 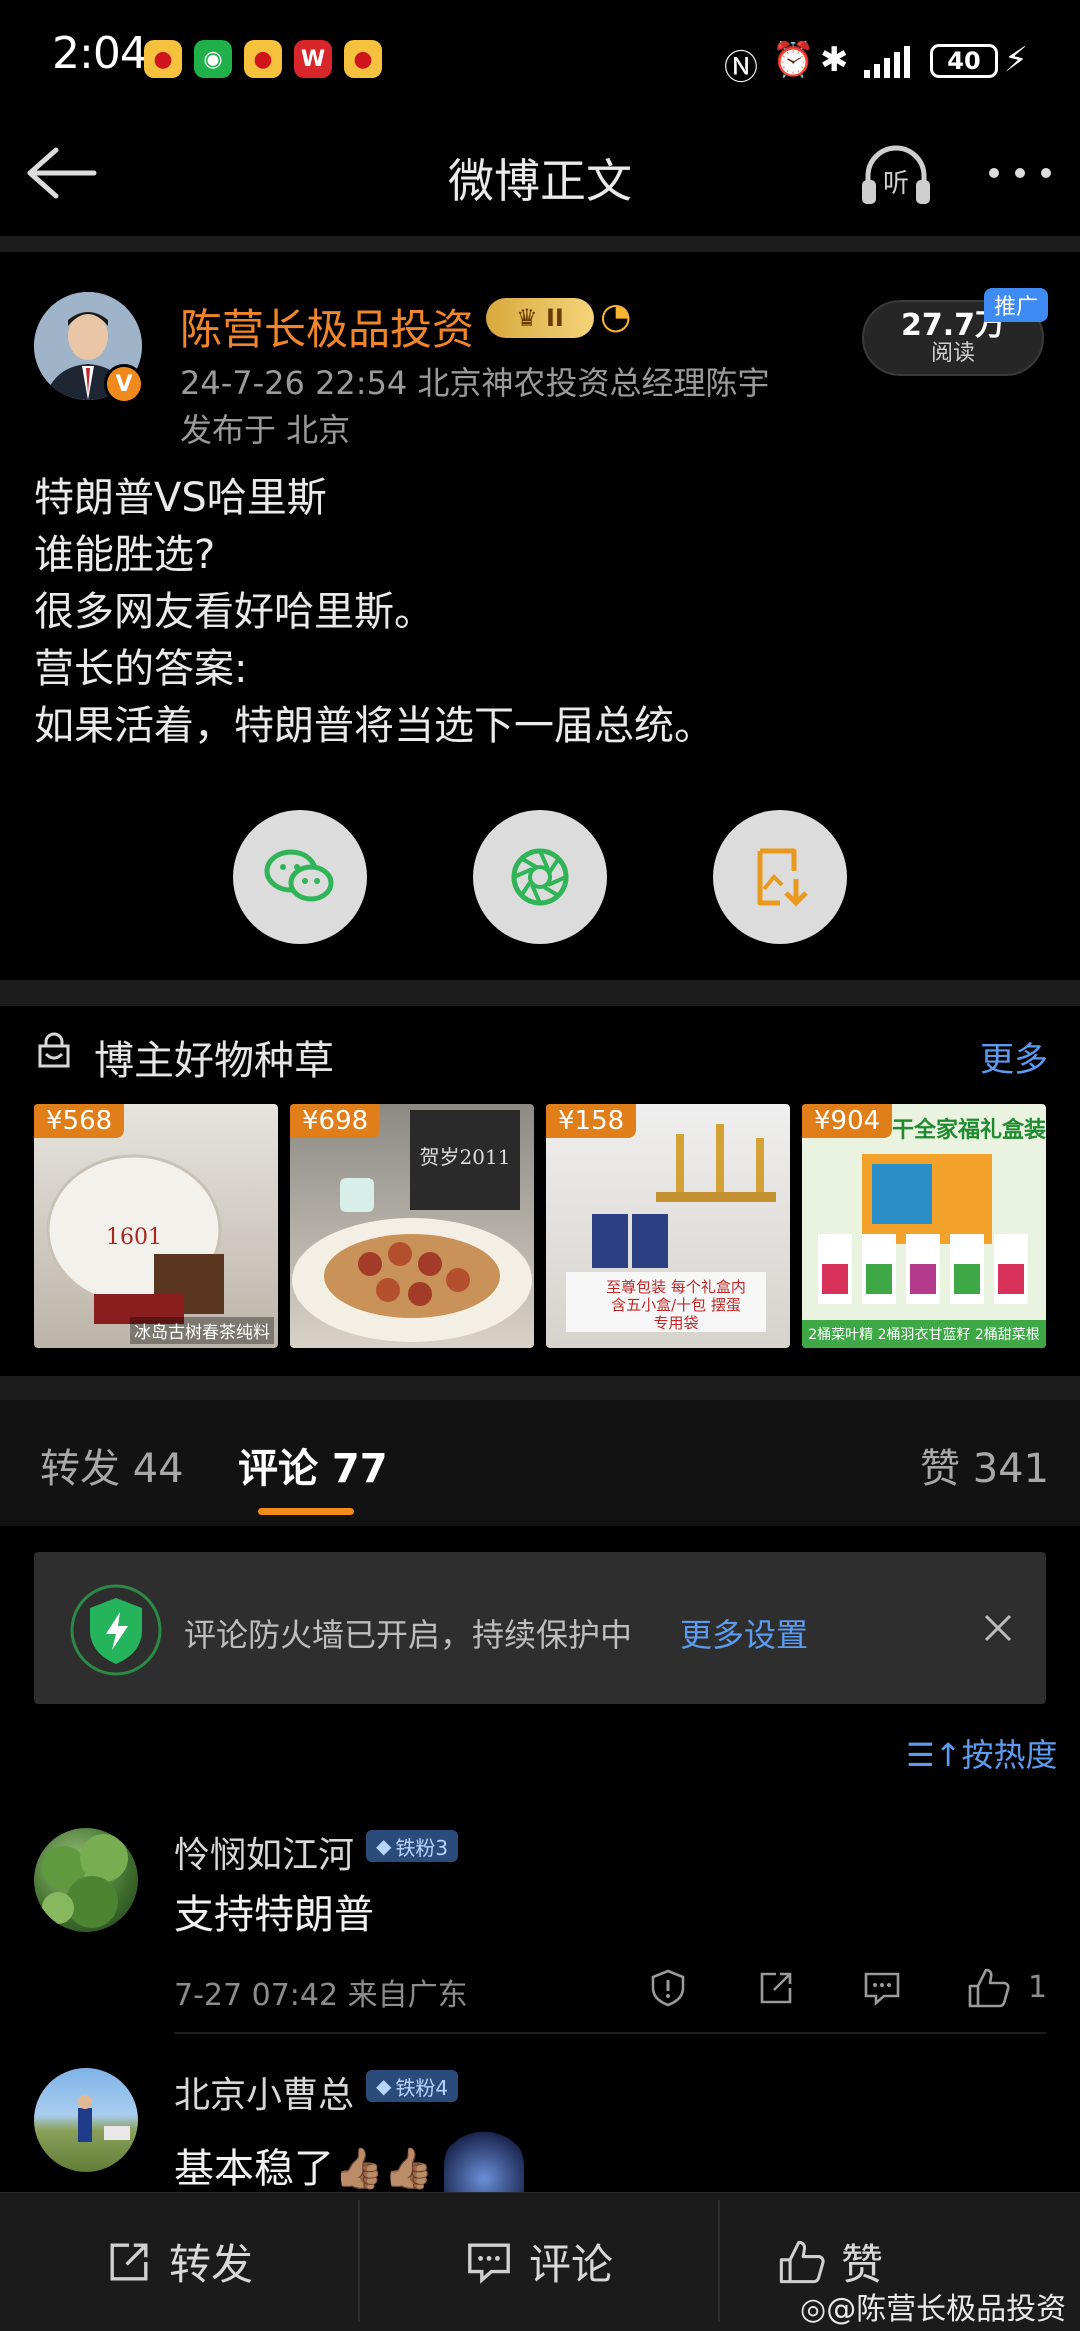 What do you see at coordinates (313, 1465) in the screenshot?
I see `tab-comment: 评论 77` at bounding box center [313, 1465].